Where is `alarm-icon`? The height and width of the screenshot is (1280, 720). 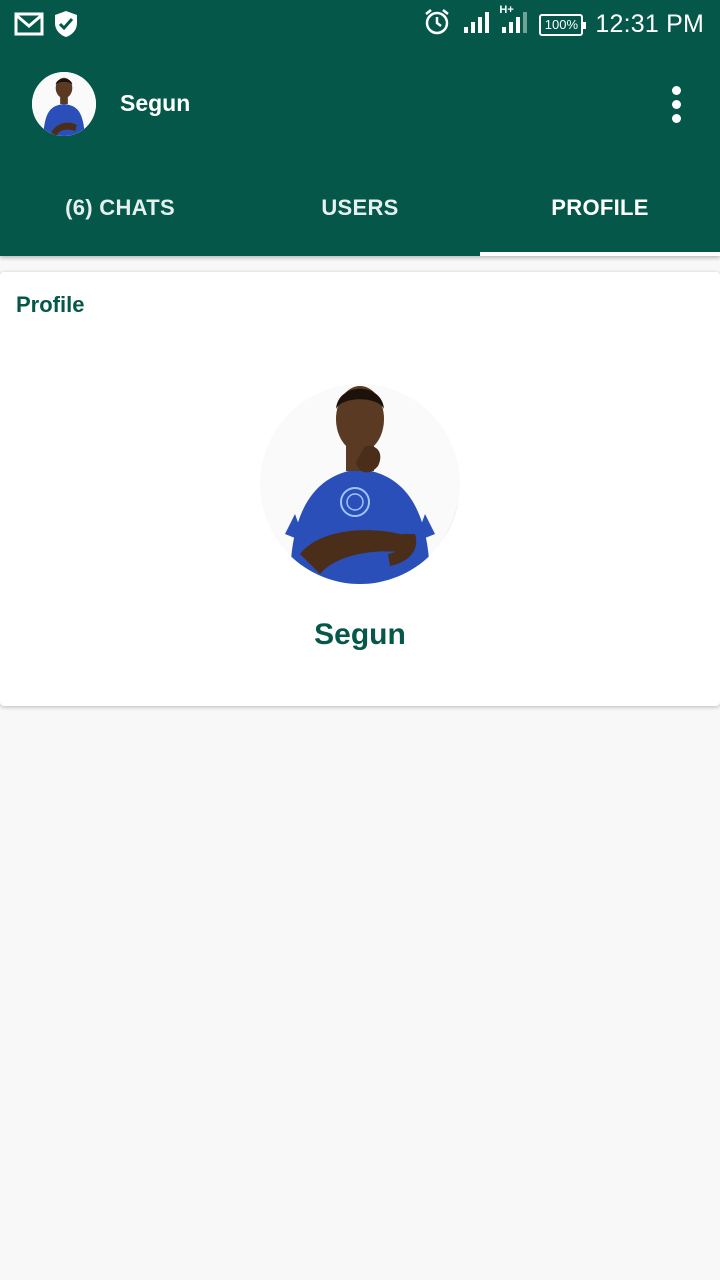 alarm-icon is located at coordinates (437, 24).